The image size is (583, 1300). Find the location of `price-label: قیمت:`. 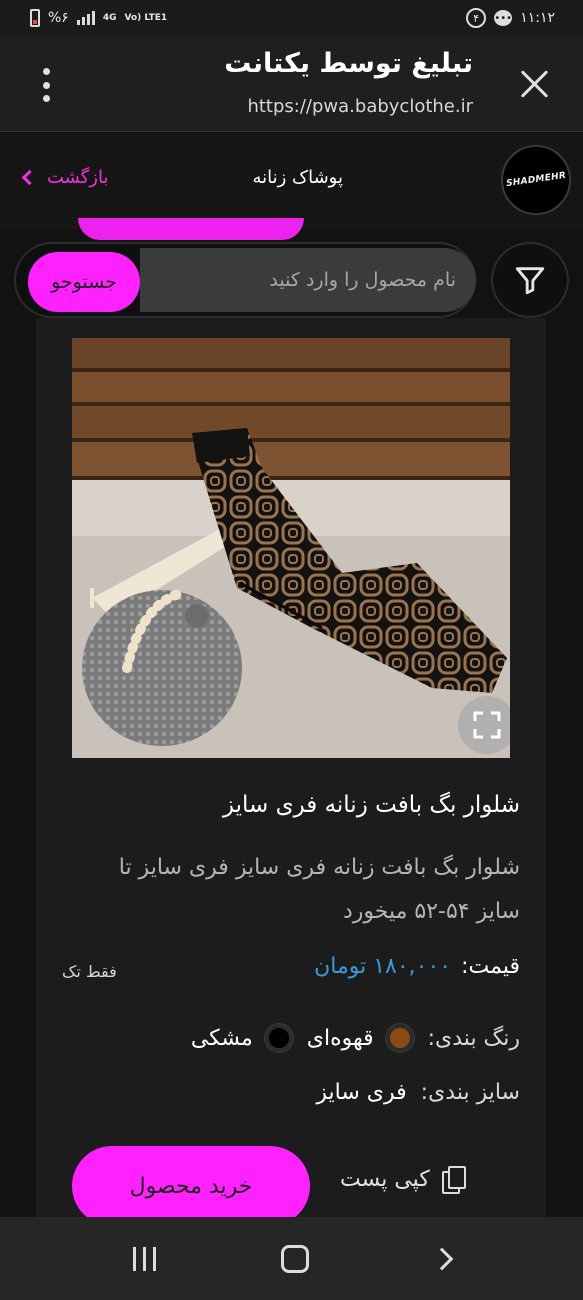

price-label: قیمت: is located at coordinates (490, 966).